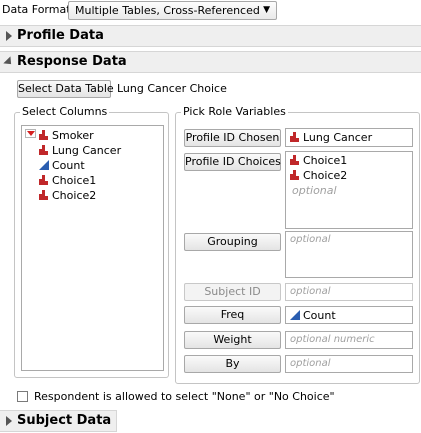 The image size is (421, 433). What do you see at coordinates (319, 315) in the screenshot?
I see `freq-value: Count` at bounding box center [319, 315].